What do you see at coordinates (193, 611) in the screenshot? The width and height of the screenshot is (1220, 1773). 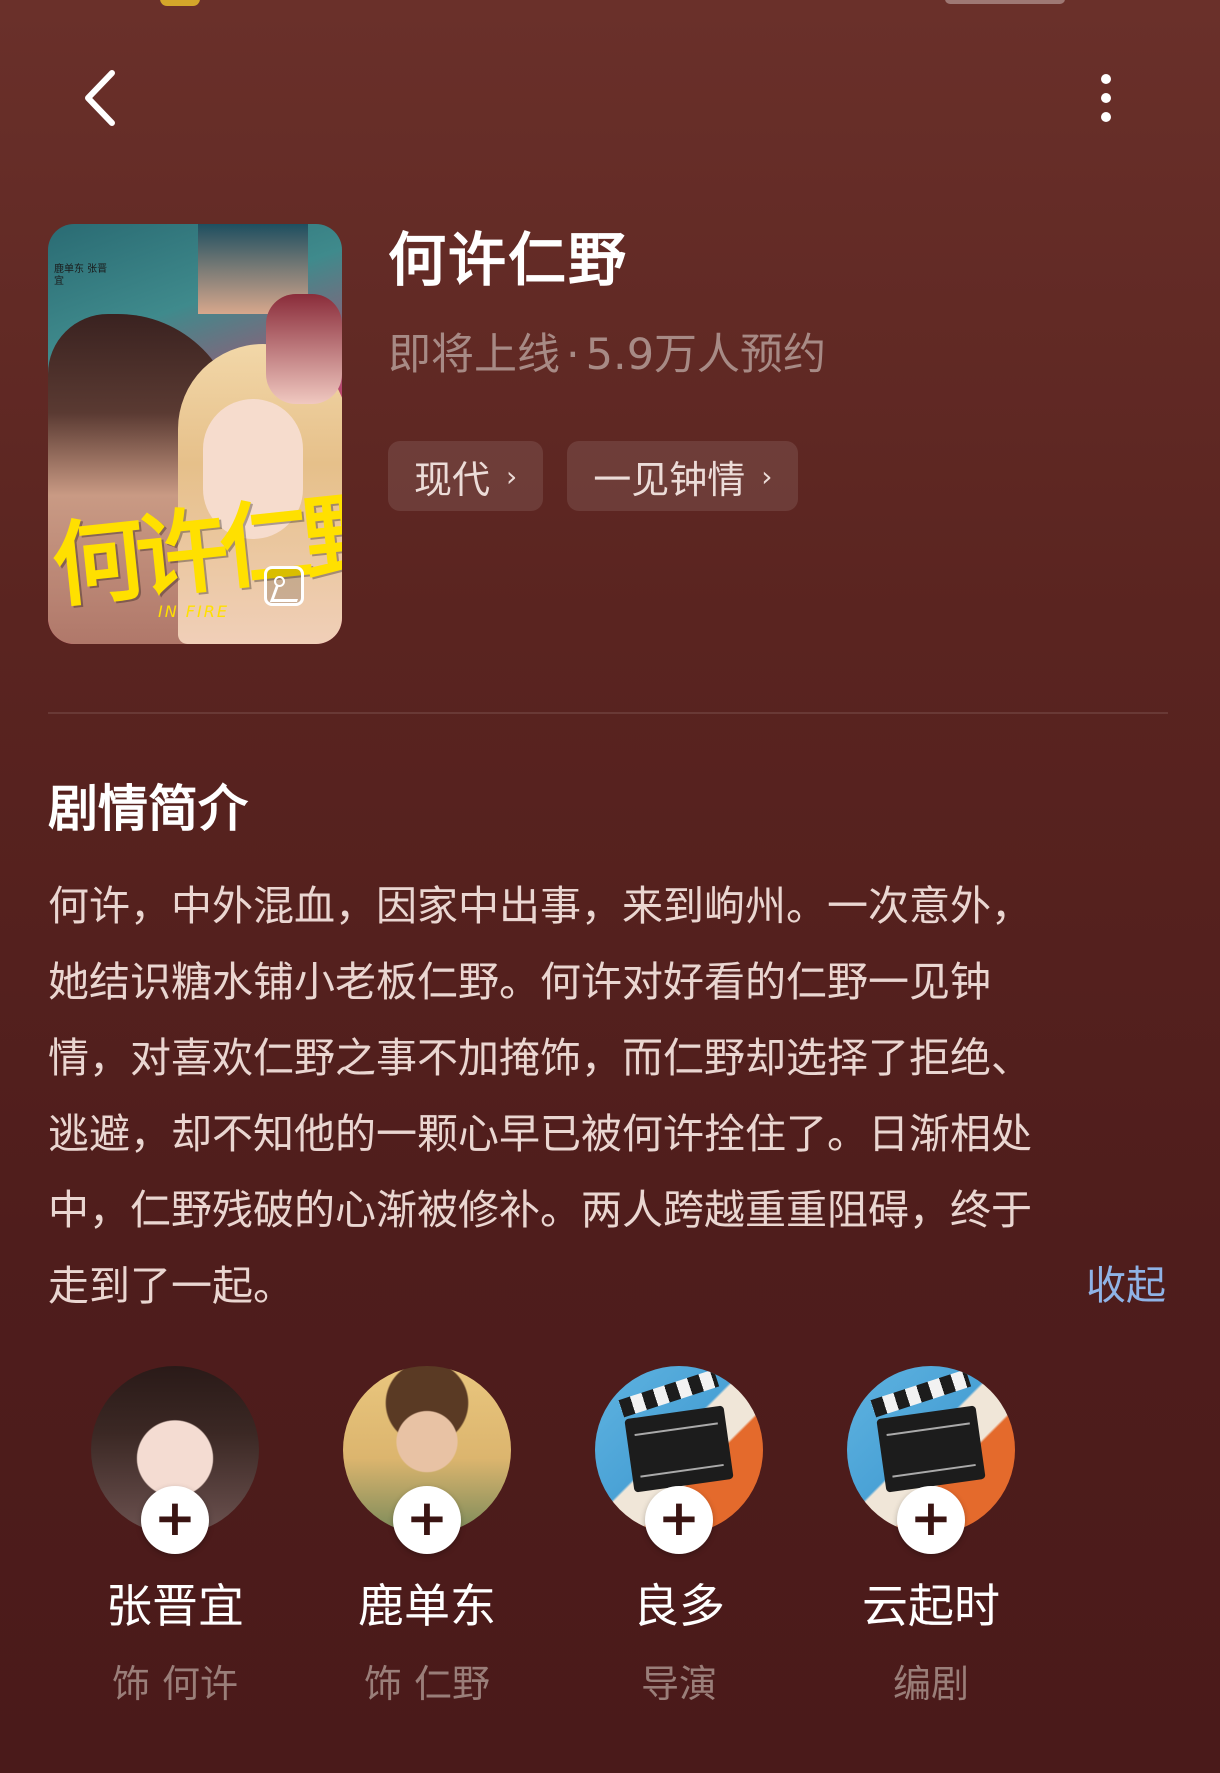 I see `poster-subtitle-art: IN FIRE` at bounding box center [193, 611].